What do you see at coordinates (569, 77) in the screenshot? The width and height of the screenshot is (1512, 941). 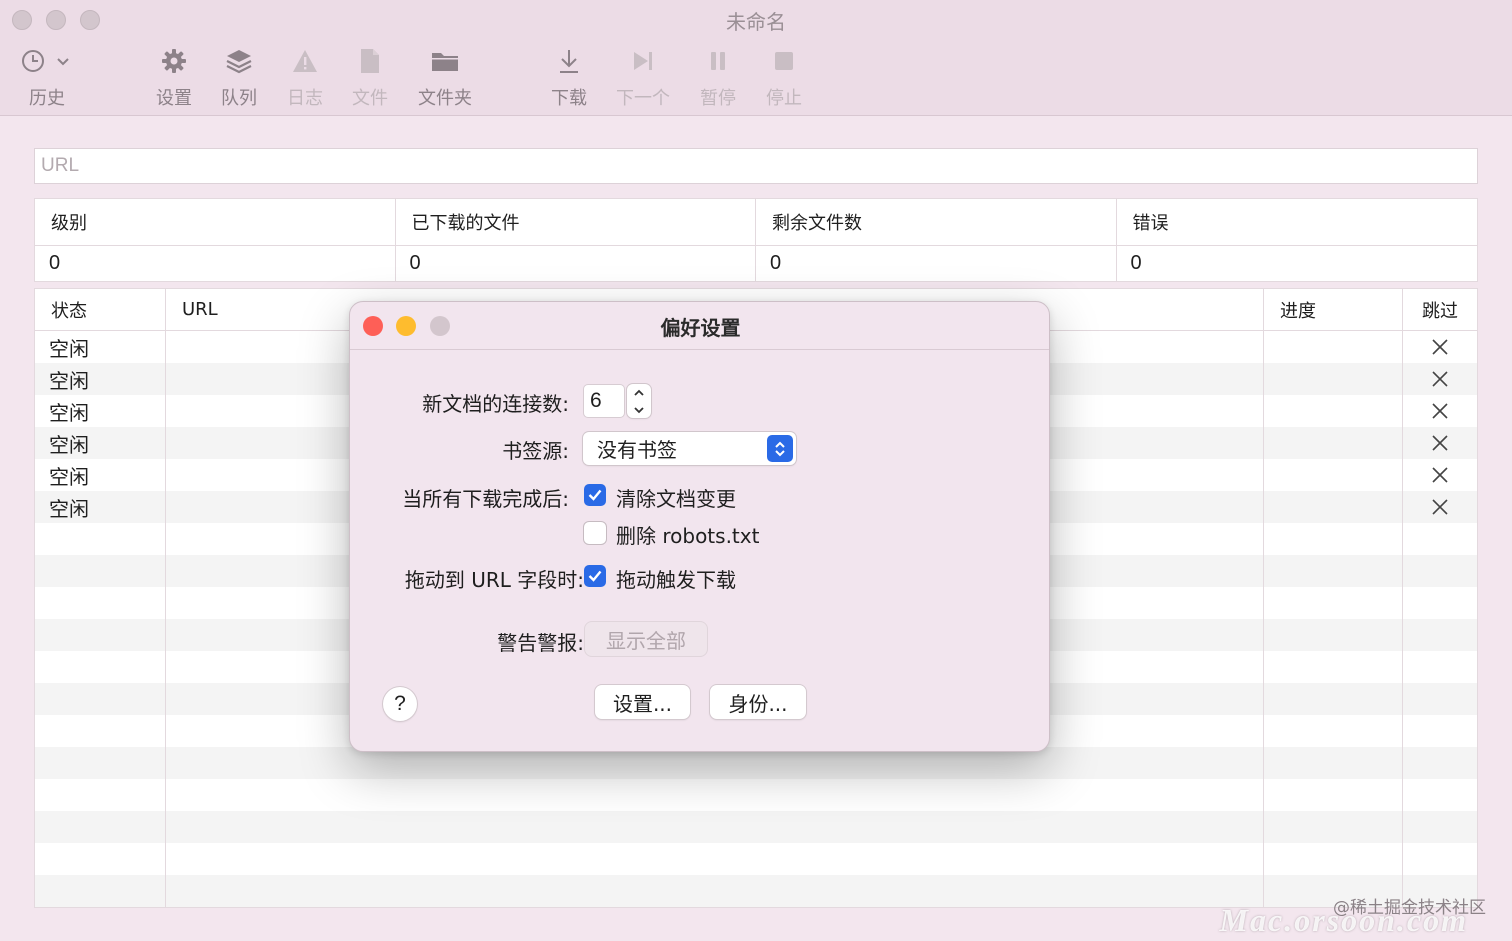 I see `download-button: 下载` at bounding box center [569, 77].